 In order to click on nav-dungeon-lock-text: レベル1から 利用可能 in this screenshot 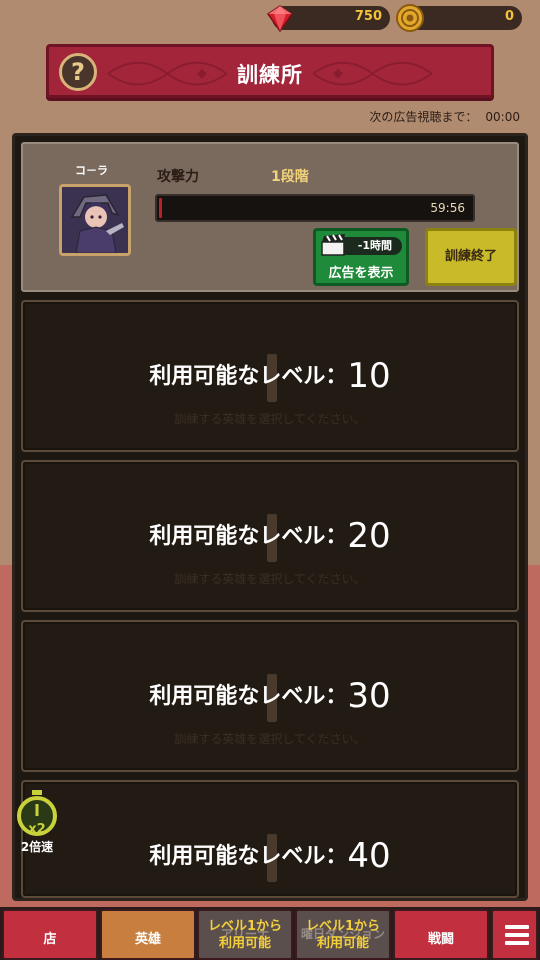, I will do `click(343, 935)`.